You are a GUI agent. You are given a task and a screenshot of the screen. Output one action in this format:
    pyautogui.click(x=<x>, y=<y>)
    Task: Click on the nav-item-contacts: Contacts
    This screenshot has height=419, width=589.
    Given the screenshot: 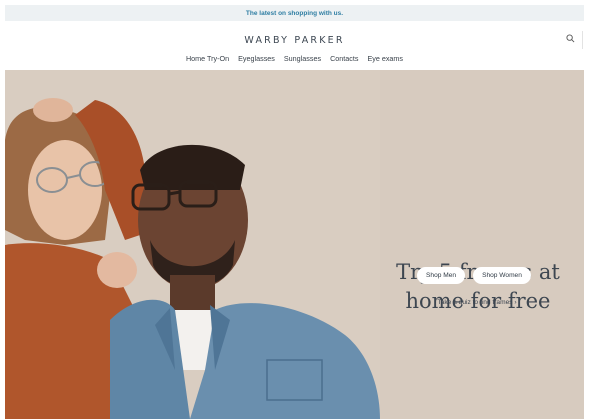 What is the action you would take?
    pyautogui.click(x=344, y=58)
    